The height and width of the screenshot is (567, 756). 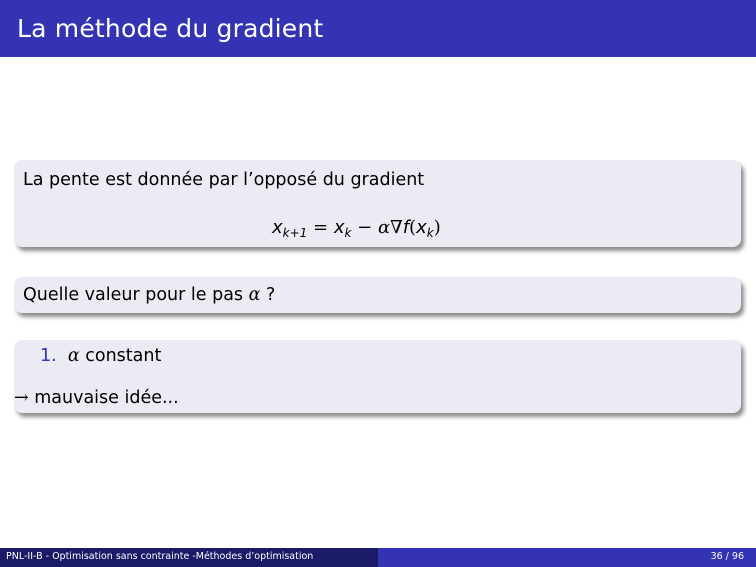 I want to click on enum-item: 1. α constant, so click(x=101, y=356).